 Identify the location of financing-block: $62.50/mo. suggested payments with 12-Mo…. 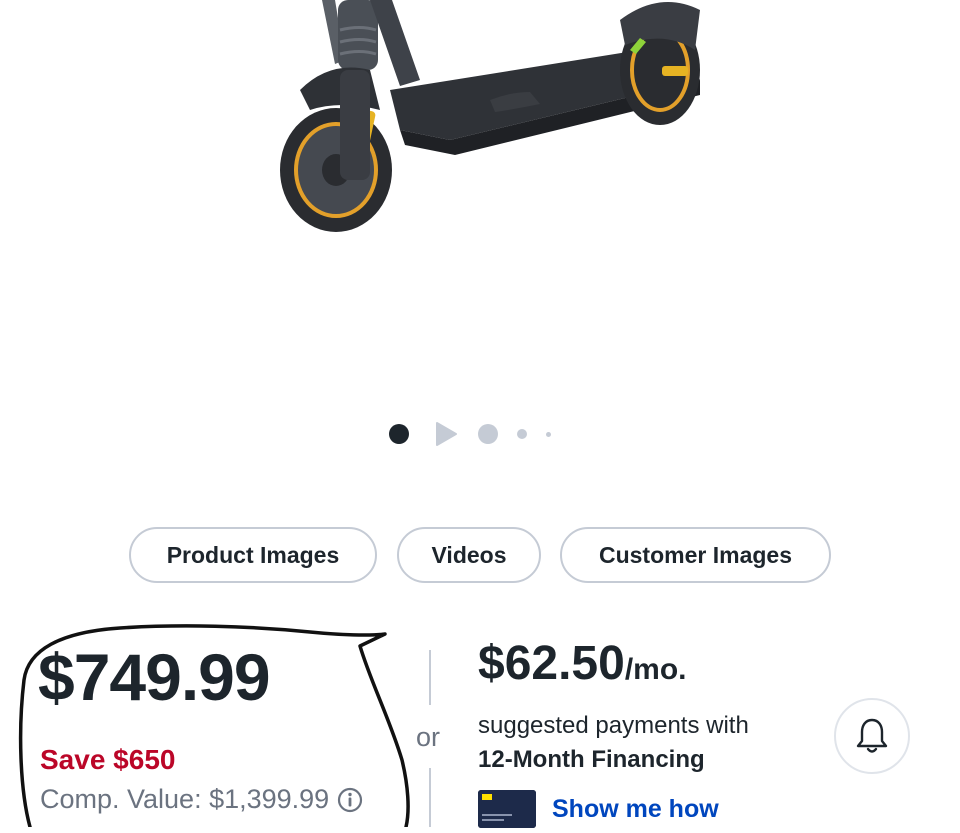
(648, 734).